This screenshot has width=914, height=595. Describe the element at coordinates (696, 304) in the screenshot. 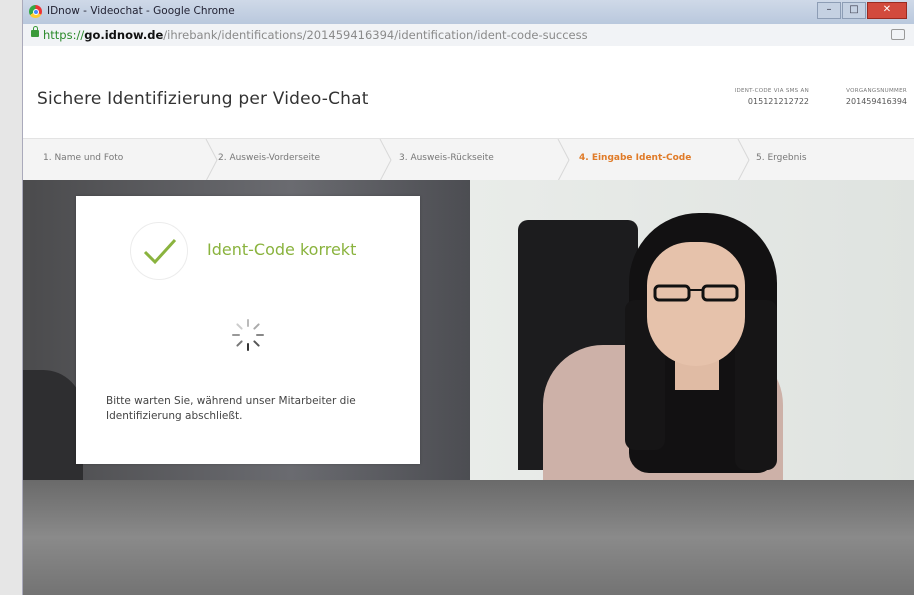

I see `agent-face` at that location.